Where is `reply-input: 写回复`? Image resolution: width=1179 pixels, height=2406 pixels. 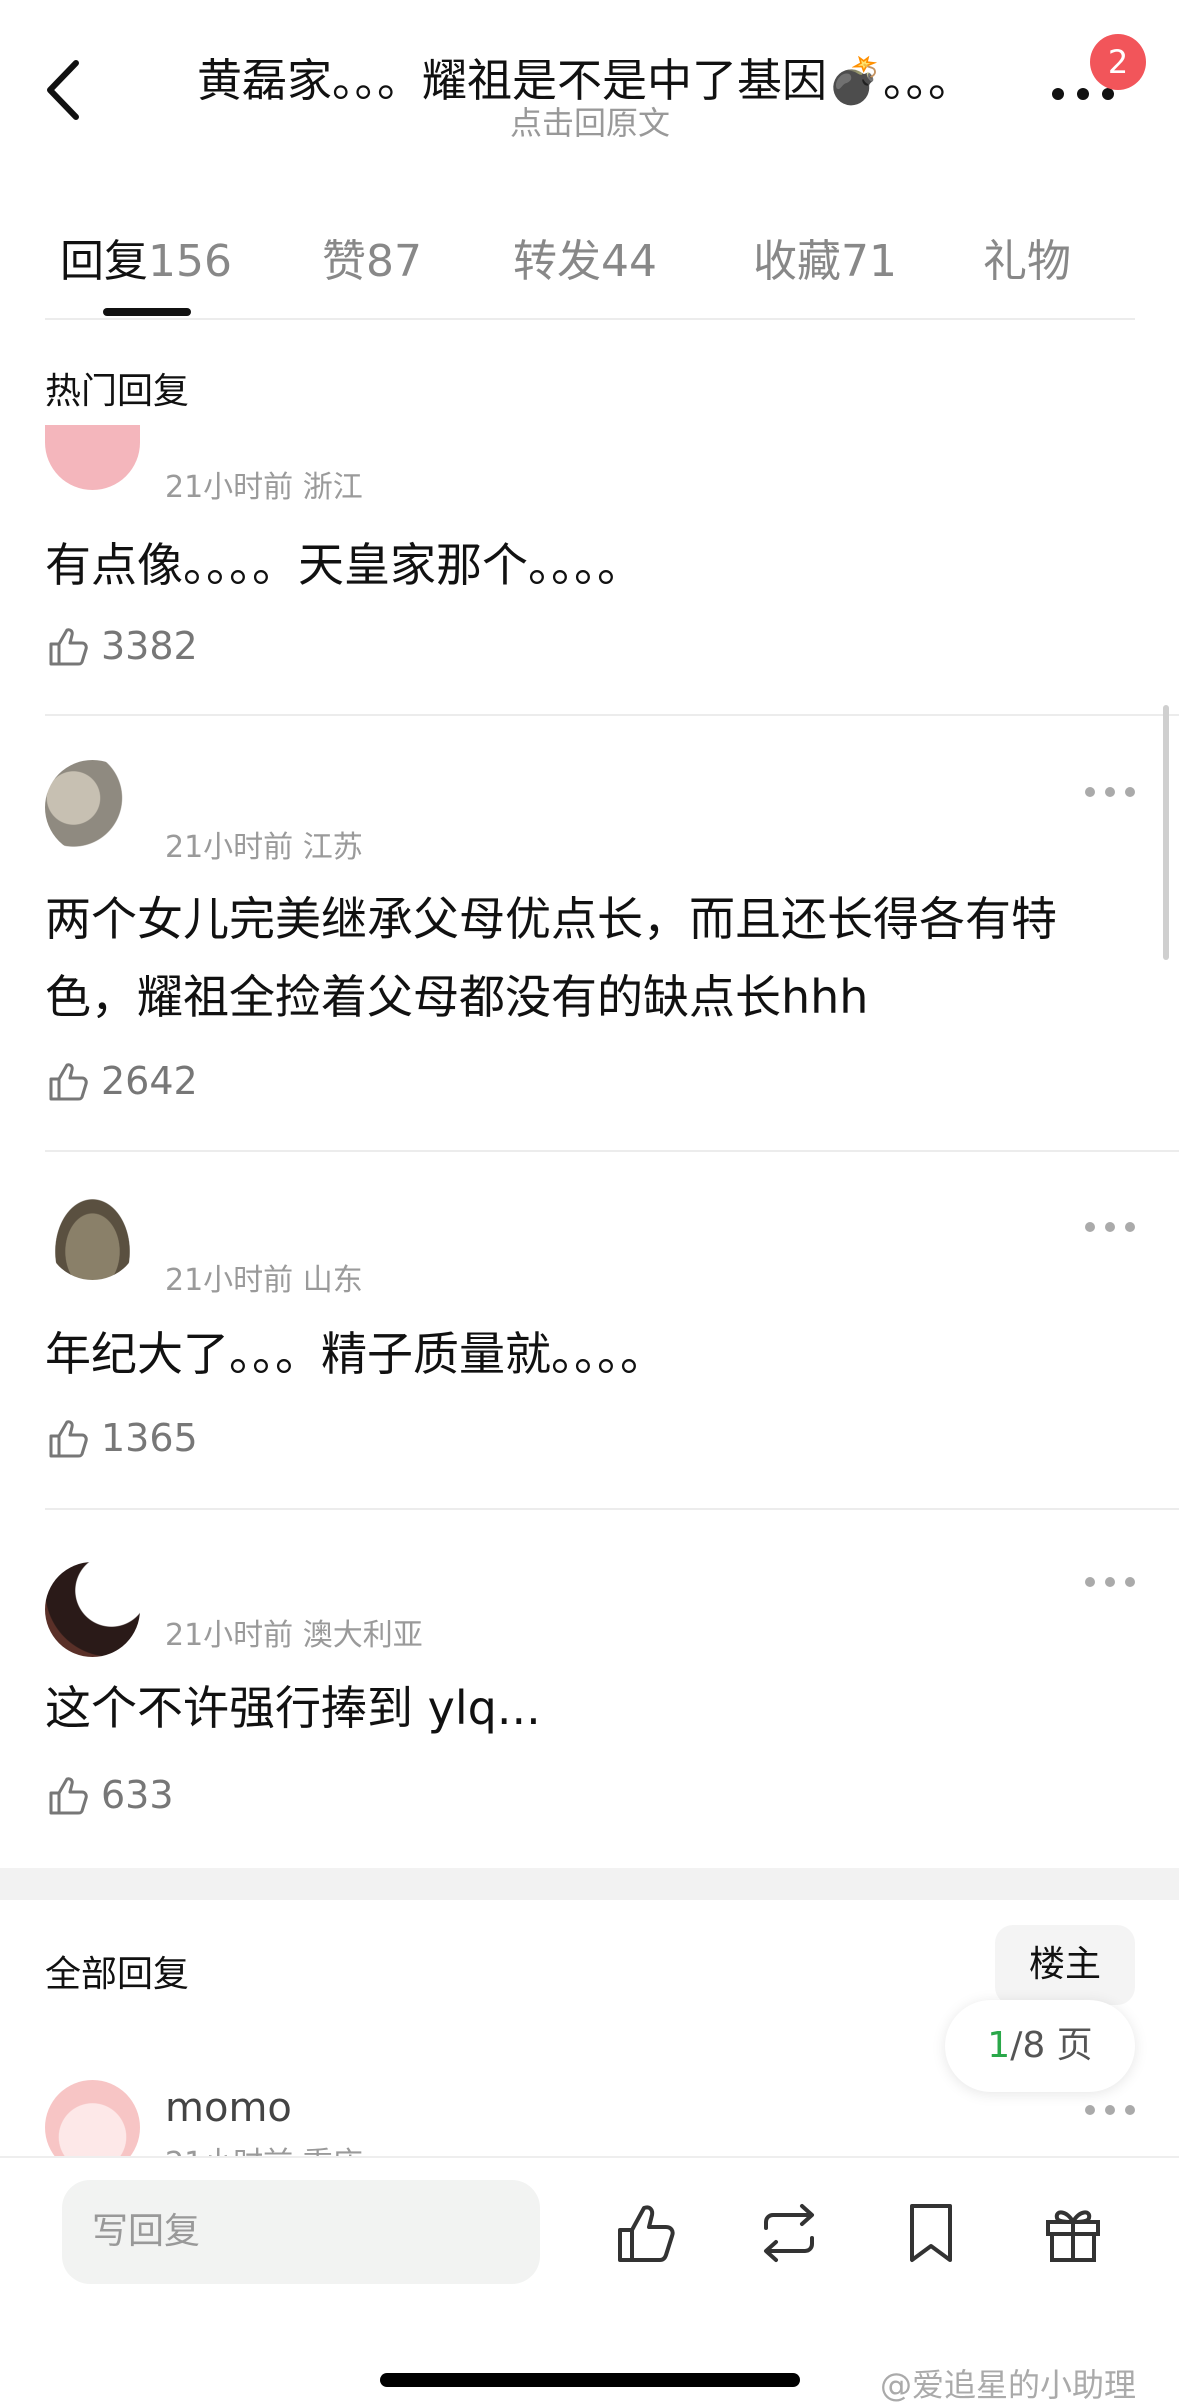 reply-input: 写回复 is located at coordinates (301, 2232).